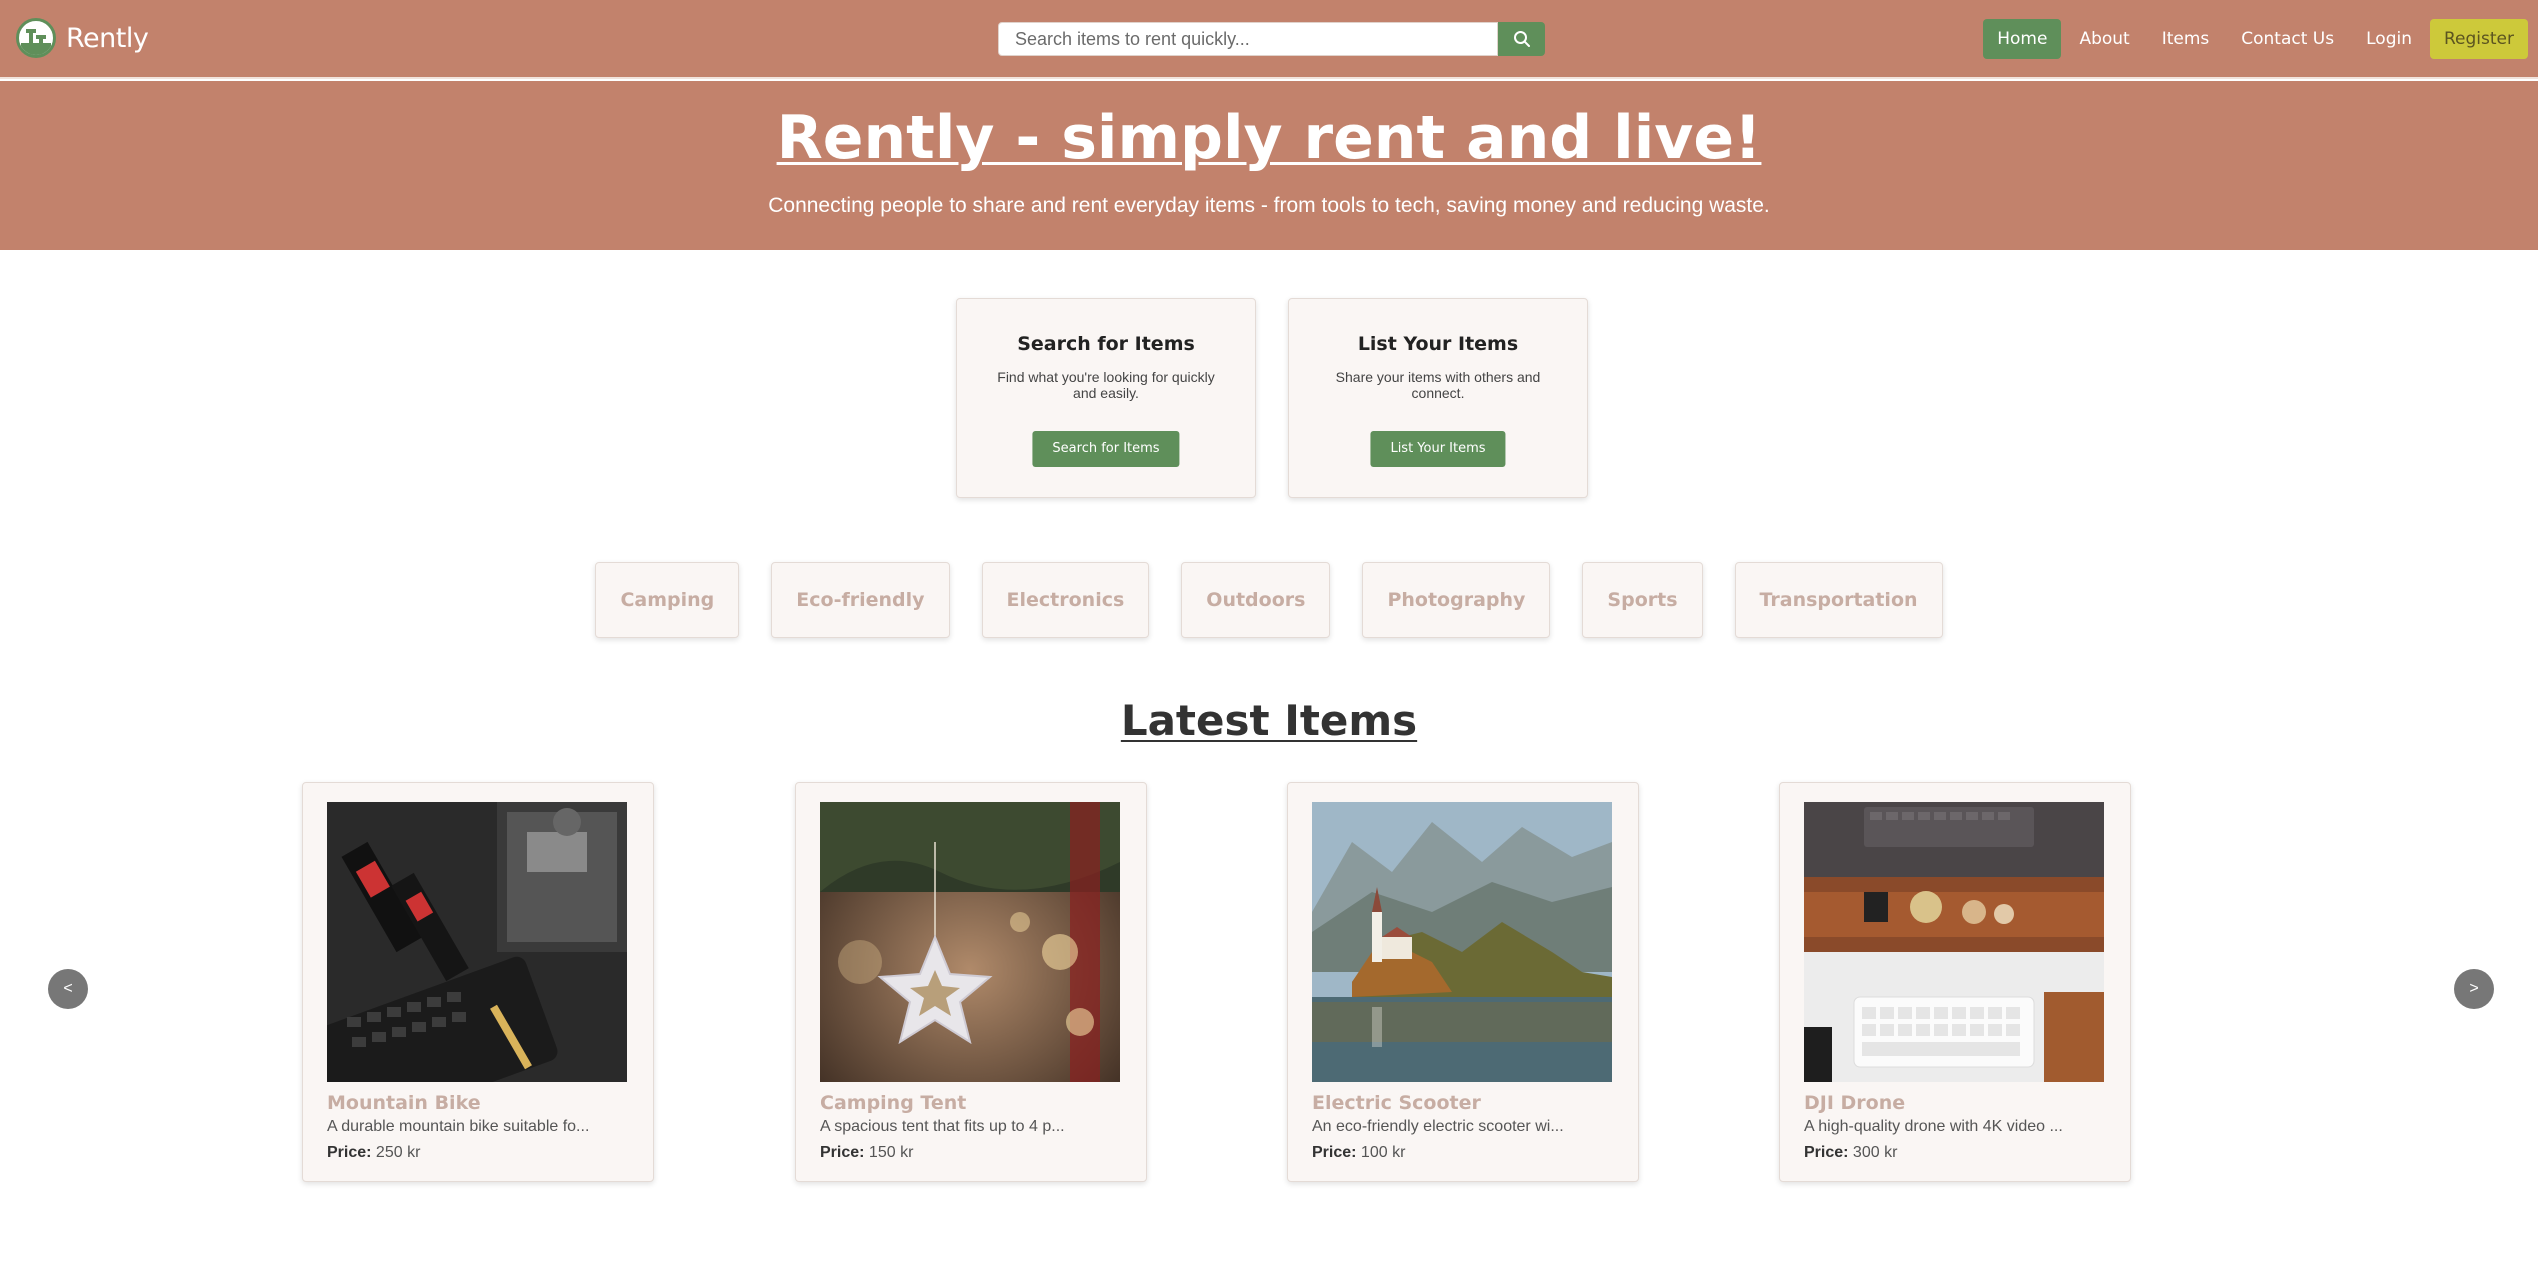  What do you see at coordinates (68, 989) in the screenshot?
I see `carousel-prev-button: <` at bounding box center [68, 989].